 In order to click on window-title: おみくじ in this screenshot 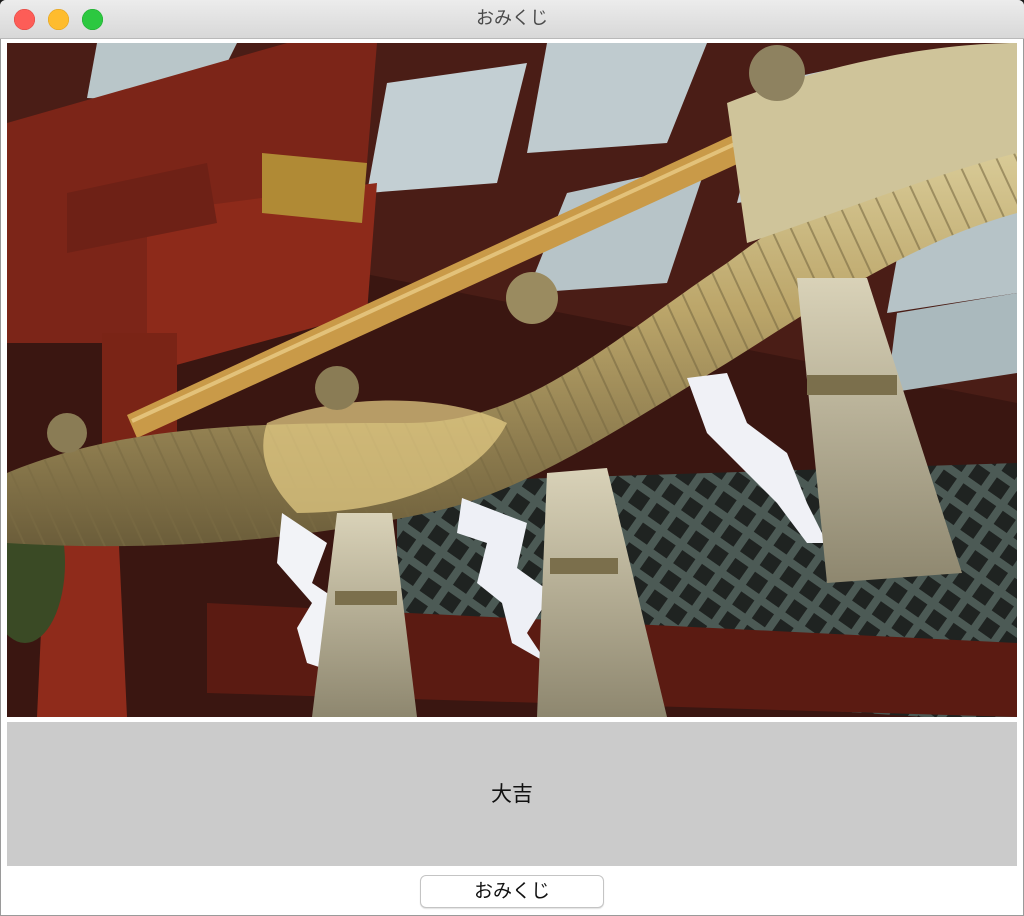, I will do `click(512, 18)`.